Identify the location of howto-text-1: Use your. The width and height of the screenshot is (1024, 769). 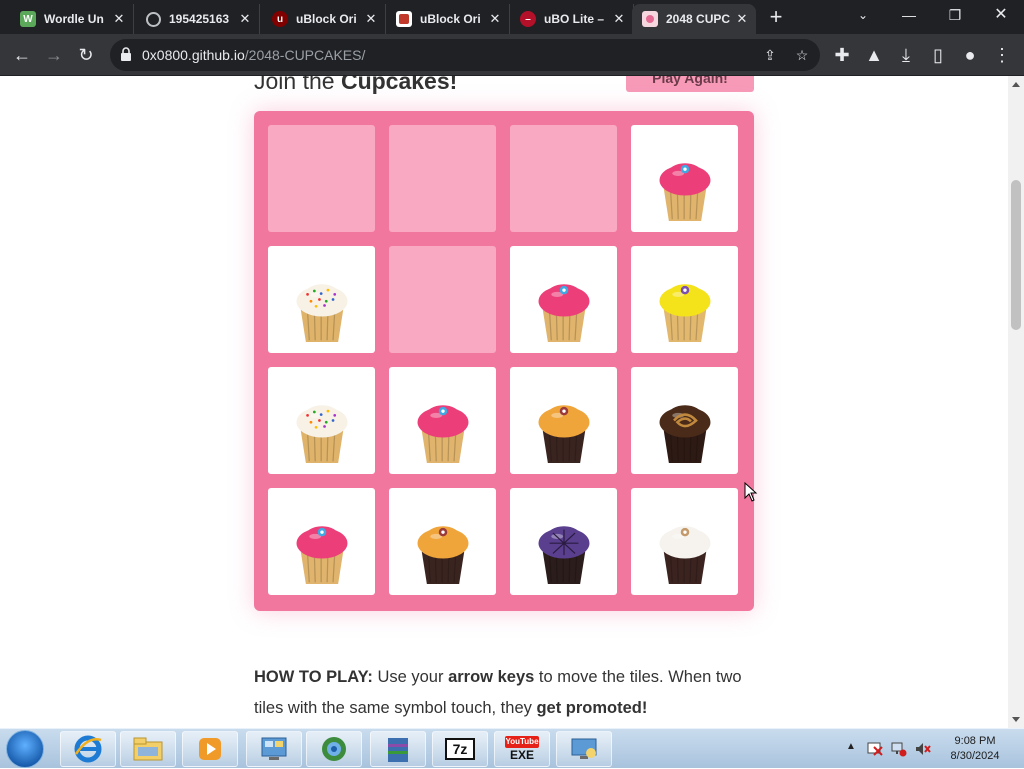
(410, 677).